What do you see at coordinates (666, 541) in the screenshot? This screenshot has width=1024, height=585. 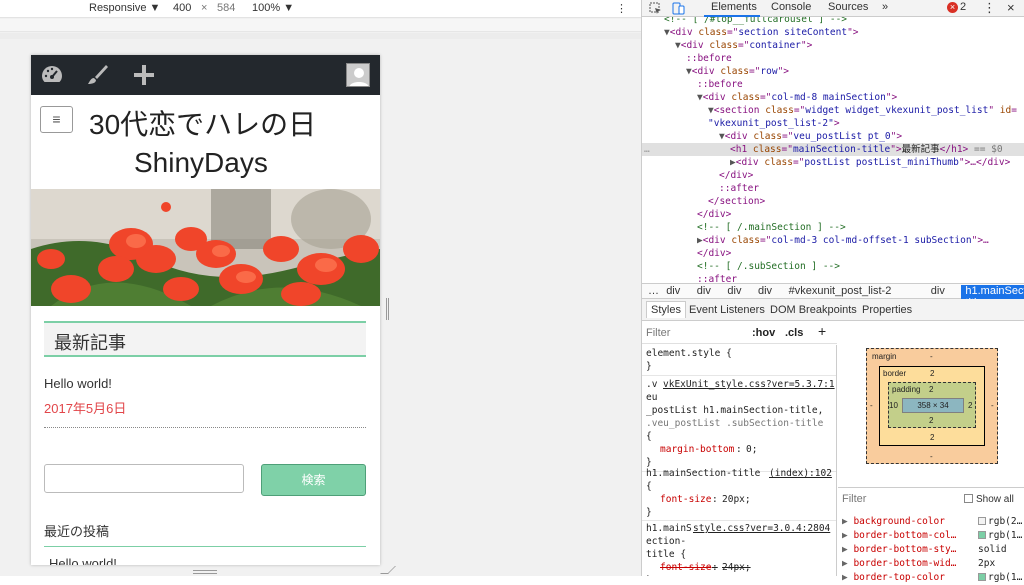 I see `rule-selector: ection-` at bounding box center [666, 541].